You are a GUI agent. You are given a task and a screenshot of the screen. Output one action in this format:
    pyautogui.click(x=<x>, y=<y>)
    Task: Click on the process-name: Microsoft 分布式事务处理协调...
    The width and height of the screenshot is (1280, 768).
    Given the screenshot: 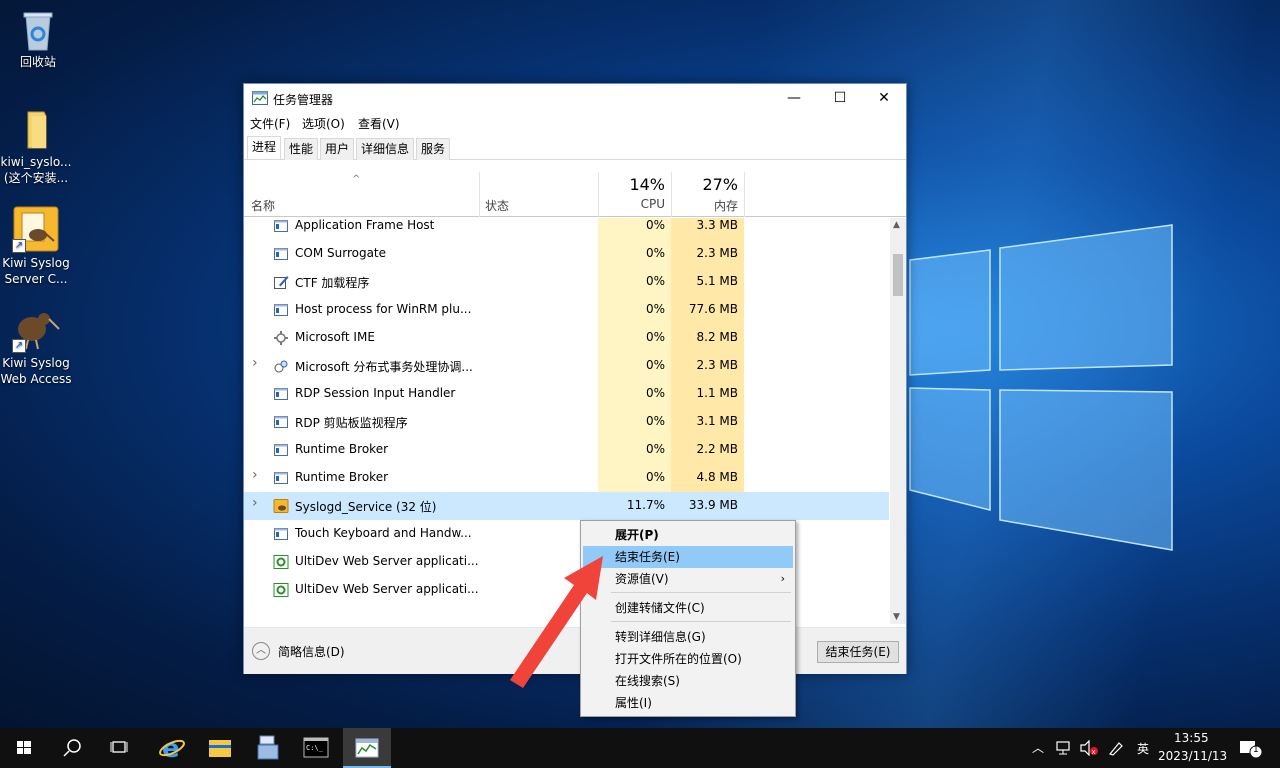 What is the action you would take?
    pyautogui.click(x=384, y=367)
    